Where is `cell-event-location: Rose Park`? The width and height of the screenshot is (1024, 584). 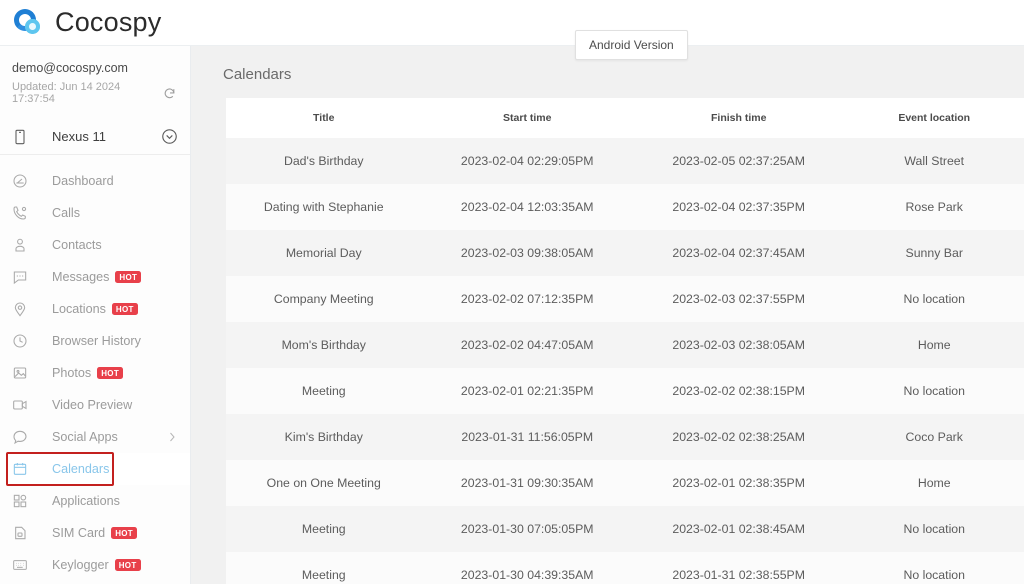 cell-event-location: Rose Park is located at coordinates (934, 207).